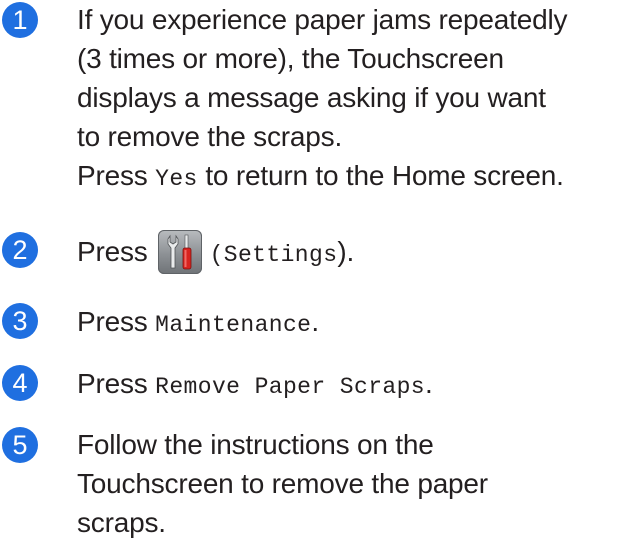 This screenshot has width=624, height=544. Describe the element at coordinates (322, 19) in the screenshot. I see `step-1-line-1: If you experience paper jams repeatedly` at that location.